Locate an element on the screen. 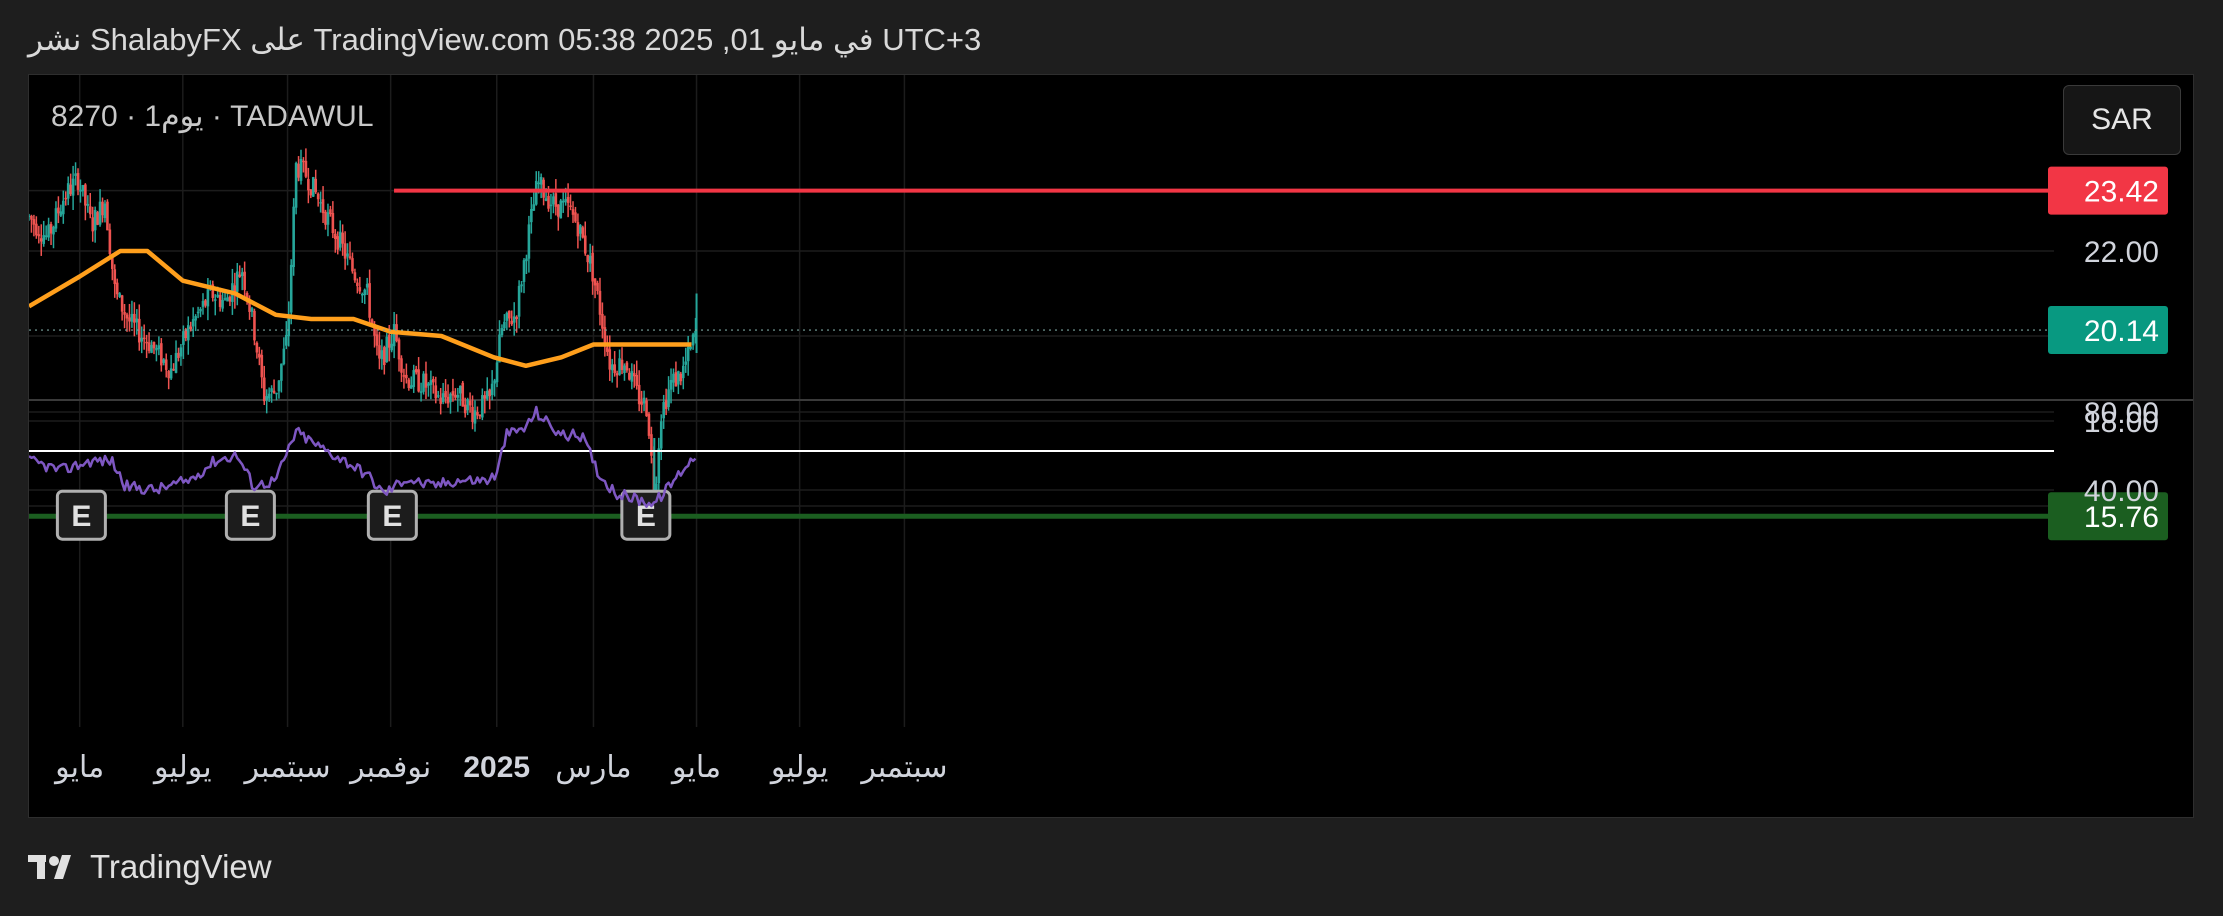 The height and width of the screenshot is (916, 2223). time-axis-tick: مايو is located at coordinates (695, 767).